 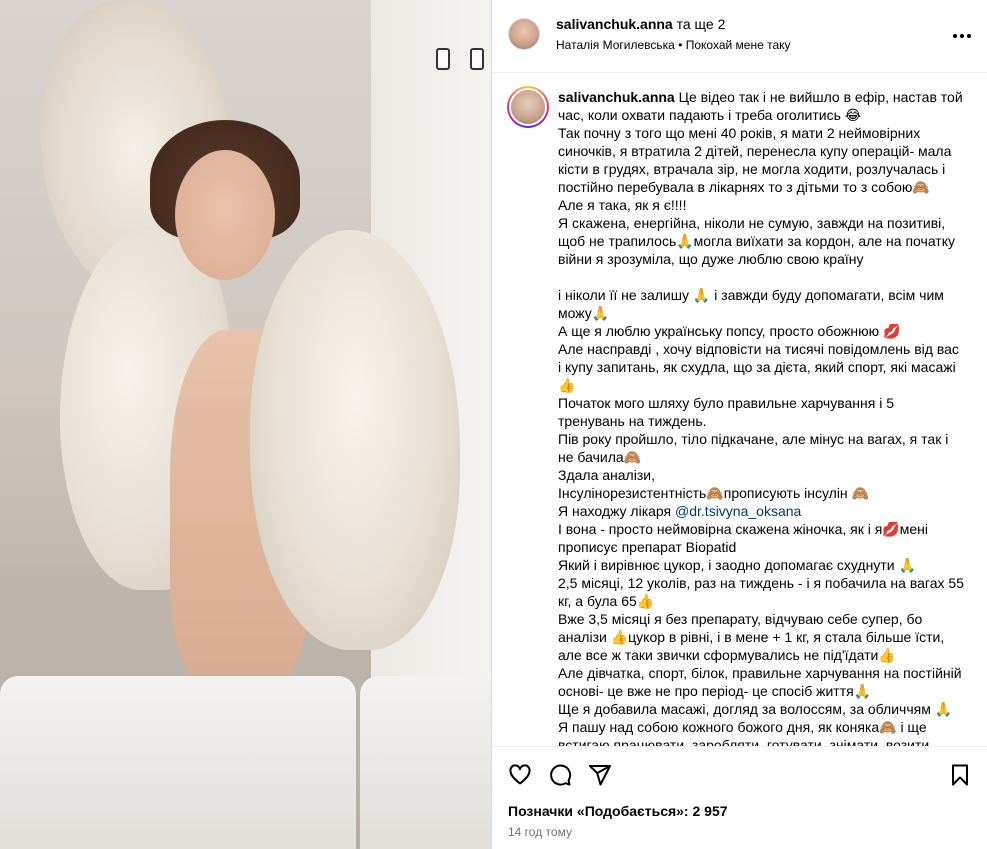 I want to click on caption-text: Я находжу лікаря, so click(x=617, y=511).